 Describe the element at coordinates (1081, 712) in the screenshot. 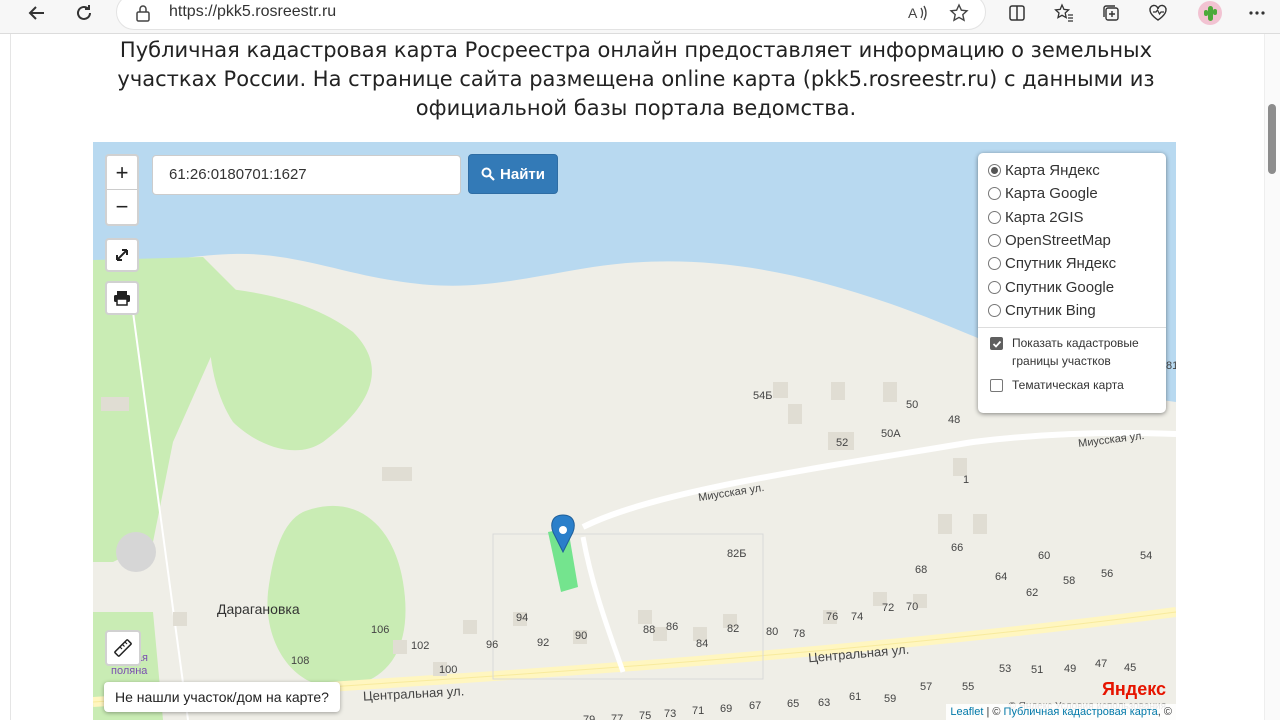

I see `pkk-link: Публичная кадастровая карта` at that location.